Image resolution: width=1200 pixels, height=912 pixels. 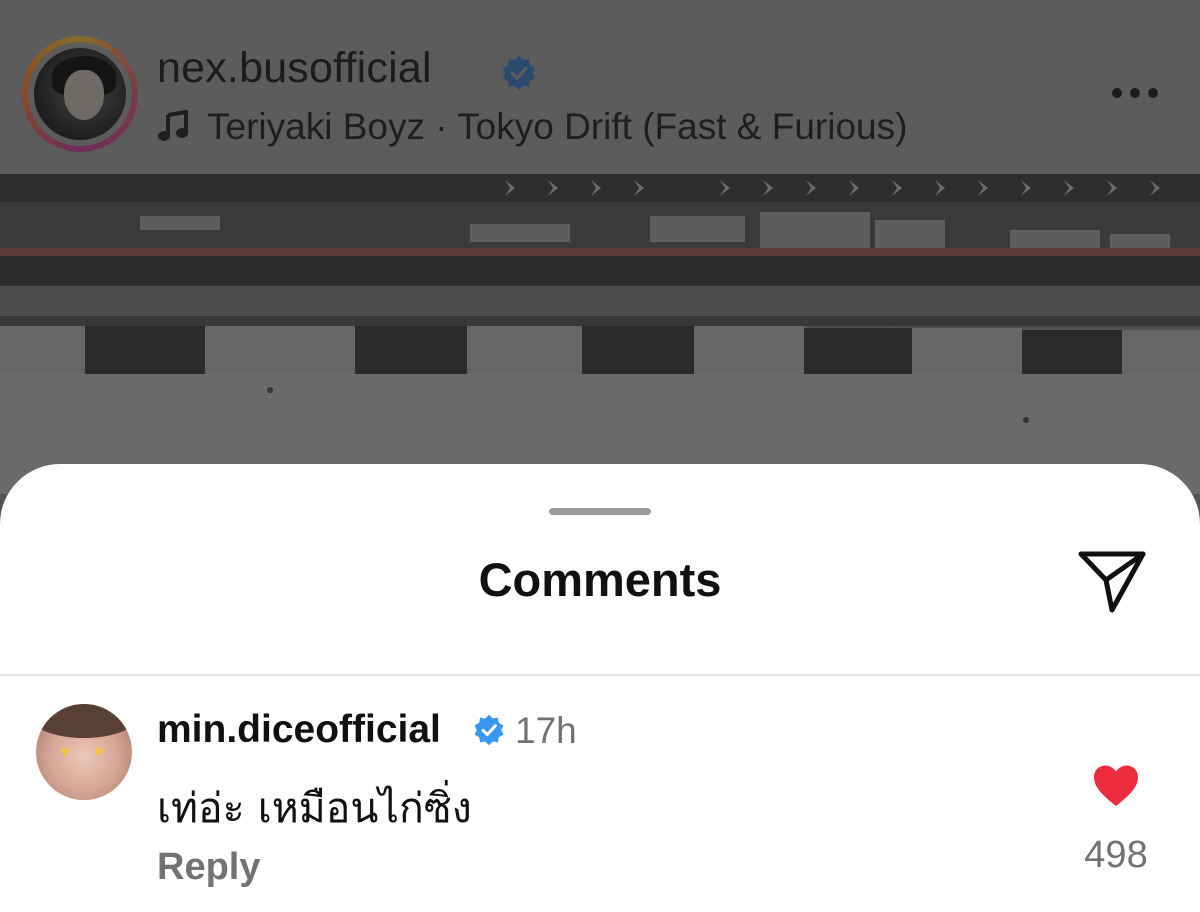 I want to click on comment-timestamp: 17h, so click(x=546, y=730).